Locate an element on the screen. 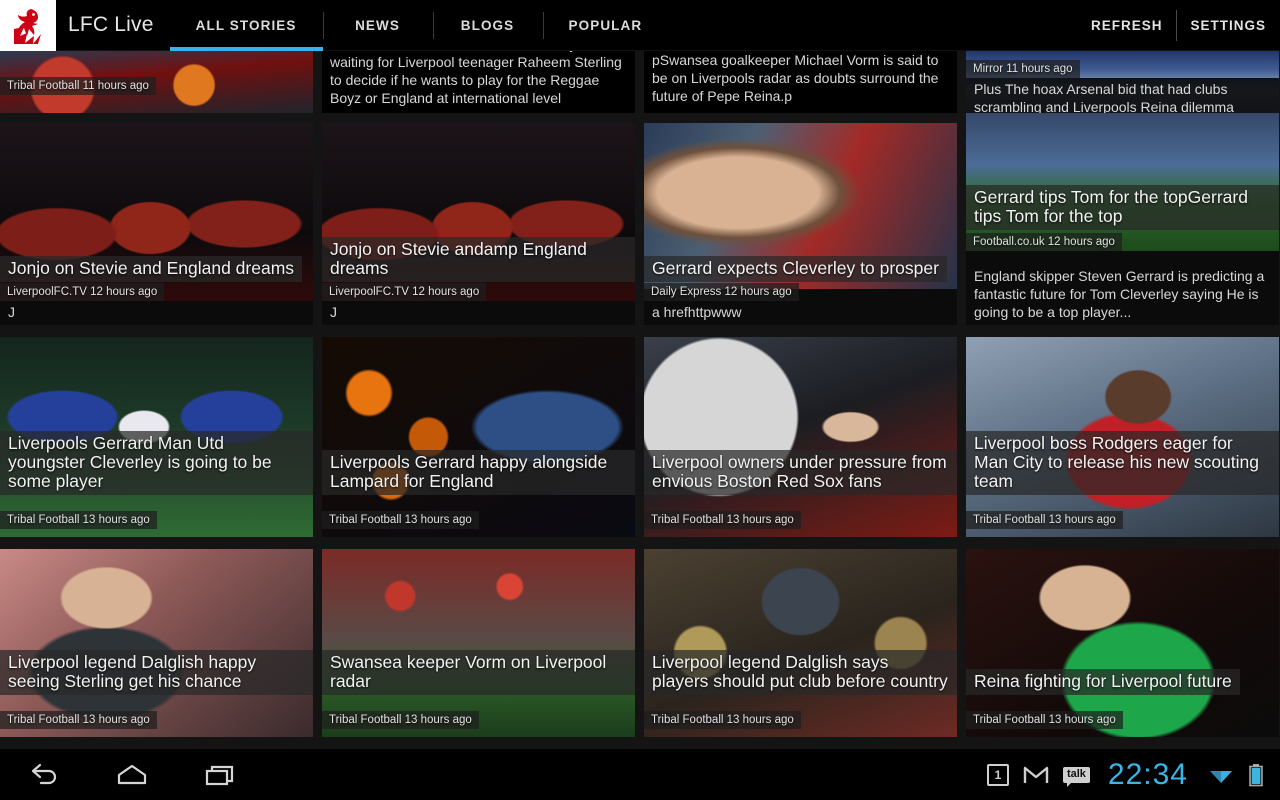 The height and width of the screenshot is (800, 1280). liver-bird-logo is located at coordinates (28, 25).